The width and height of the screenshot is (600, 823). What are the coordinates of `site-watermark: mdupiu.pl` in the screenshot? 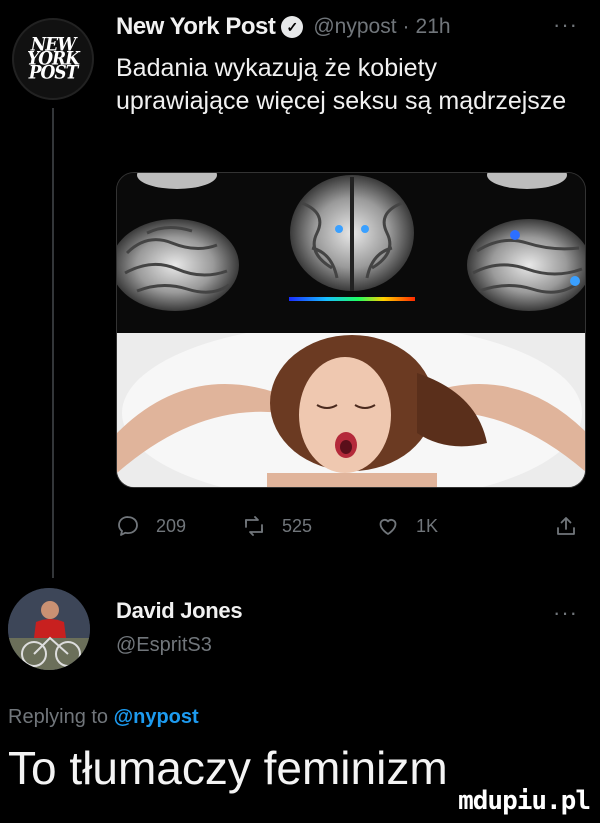 It's located at (524, 801).